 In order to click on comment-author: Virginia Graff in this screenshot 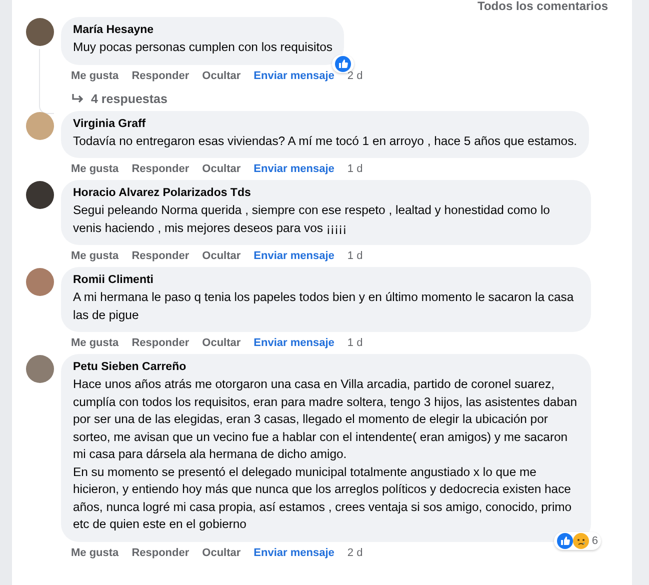, I will do `click(325, 124)`.